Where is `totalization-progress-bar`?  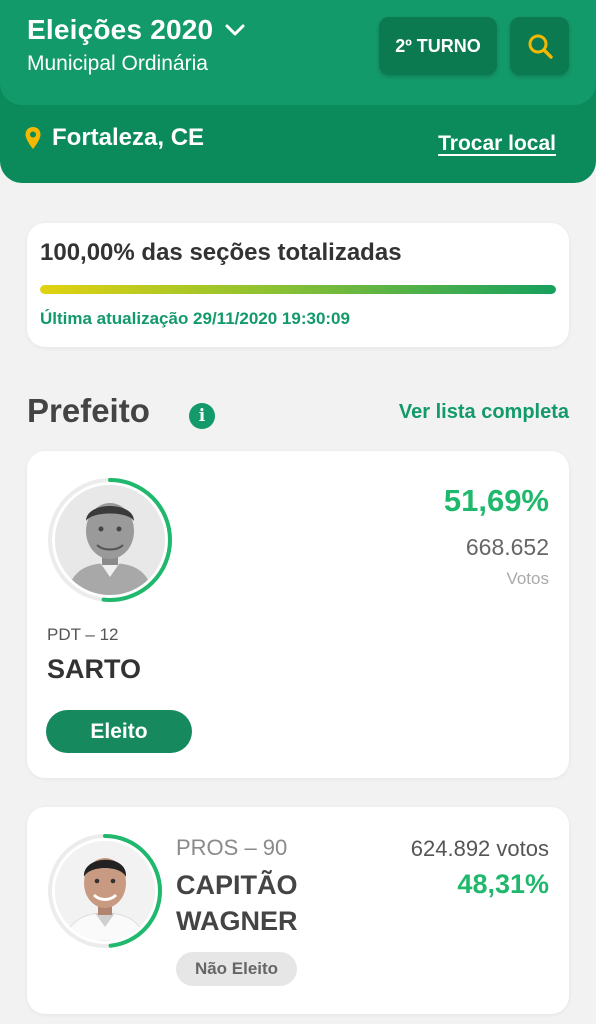 totalization-progress-bar is located at coordinates (298, 289).